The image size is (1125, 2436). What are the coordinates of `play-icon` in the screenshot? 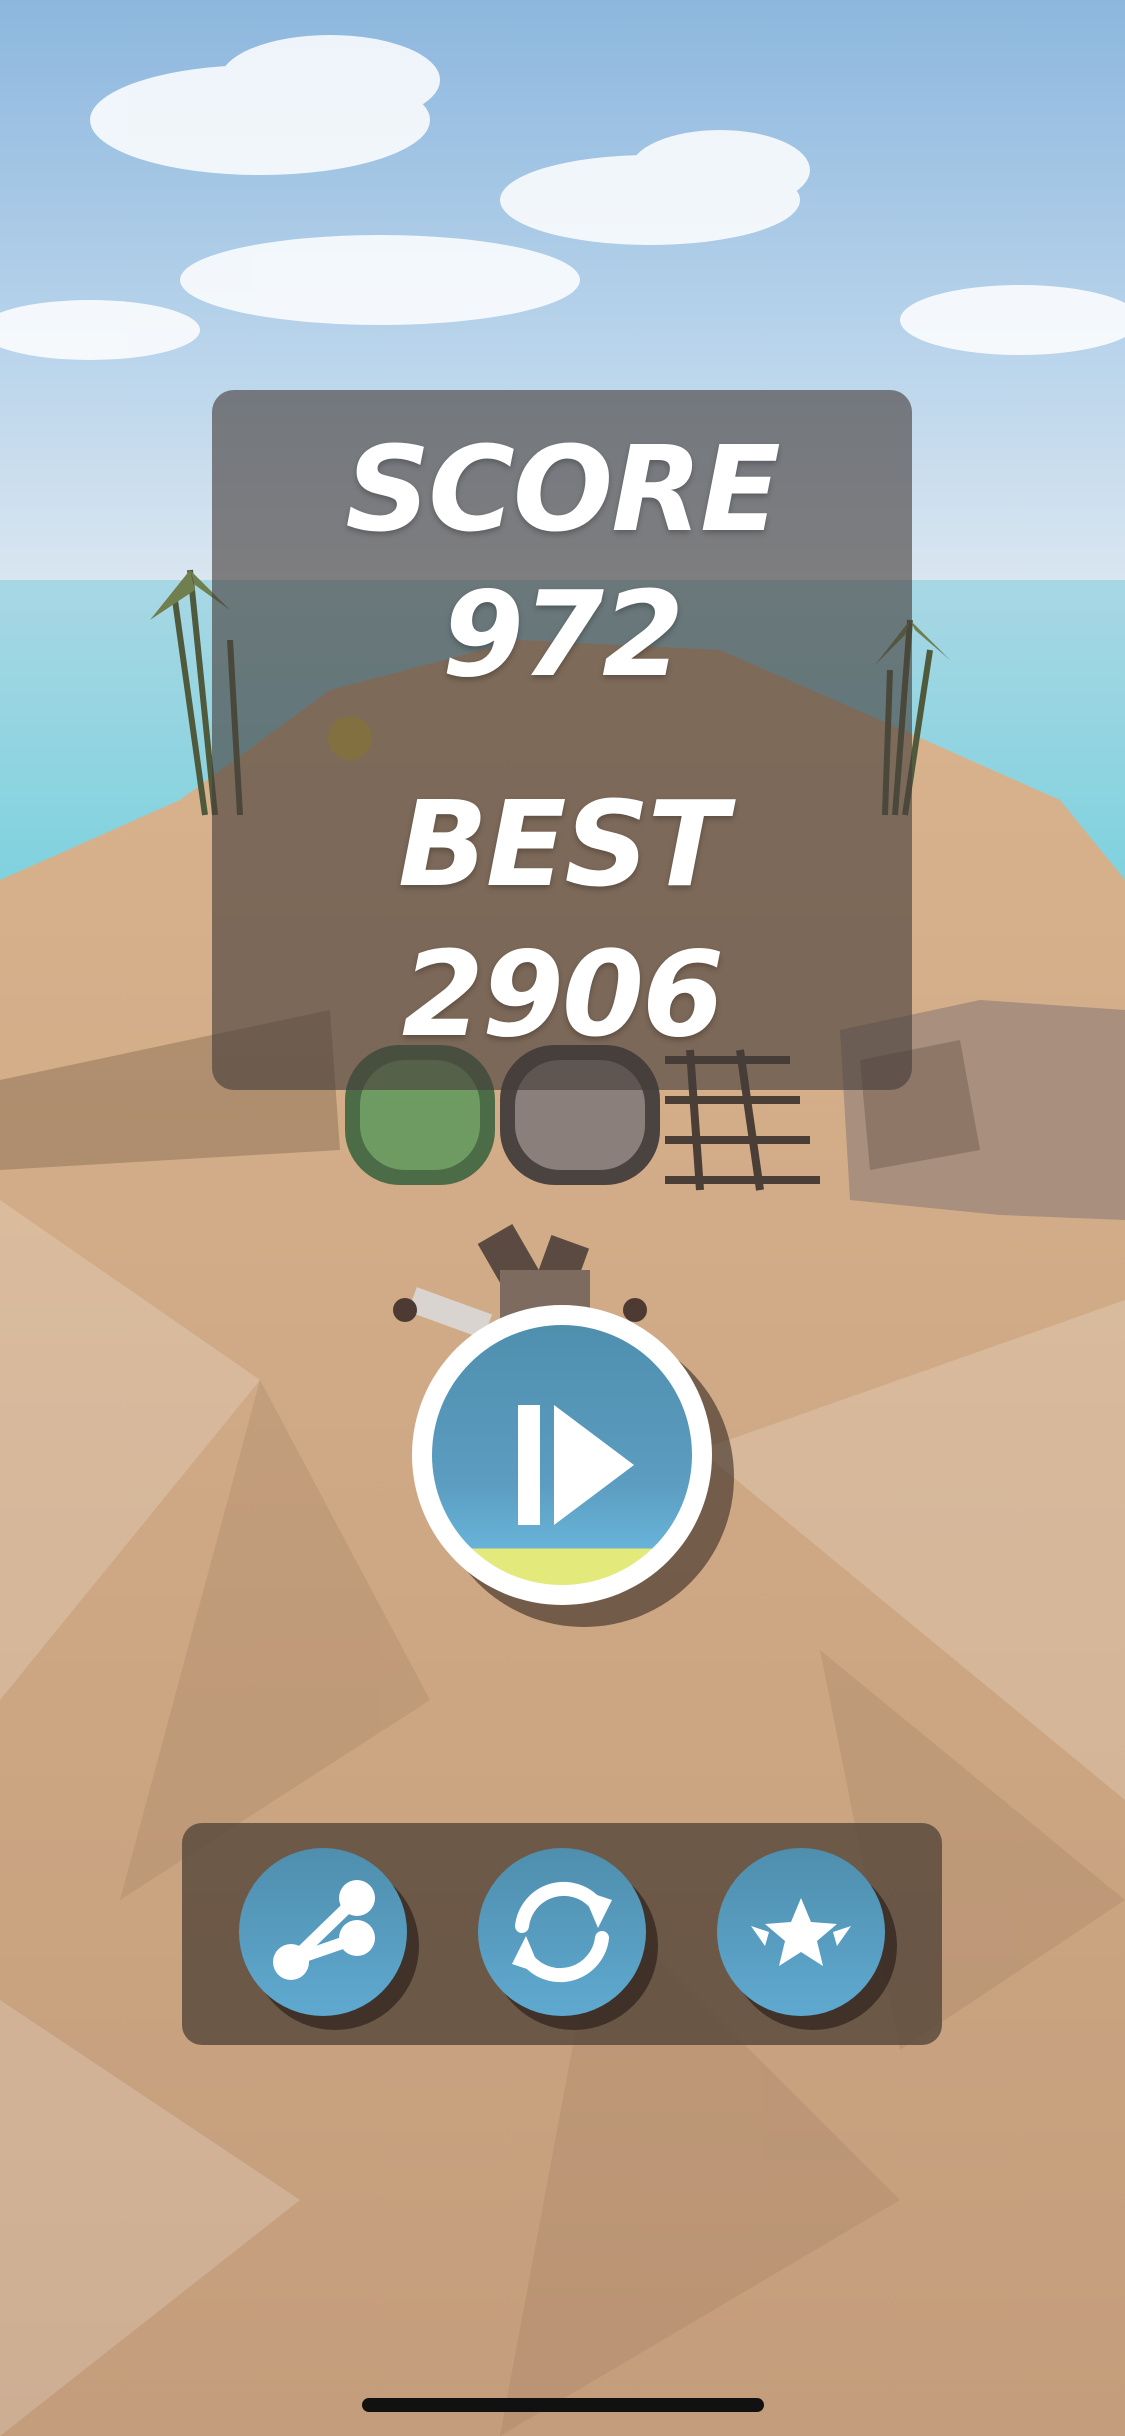 It's located at (576, 1465).